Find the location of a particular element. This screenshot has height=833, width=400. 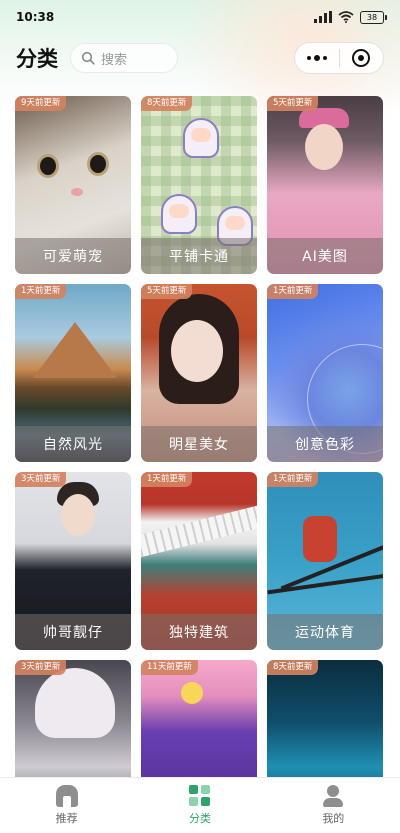

close-miniprogram-button is located at coordinates (362, 58).